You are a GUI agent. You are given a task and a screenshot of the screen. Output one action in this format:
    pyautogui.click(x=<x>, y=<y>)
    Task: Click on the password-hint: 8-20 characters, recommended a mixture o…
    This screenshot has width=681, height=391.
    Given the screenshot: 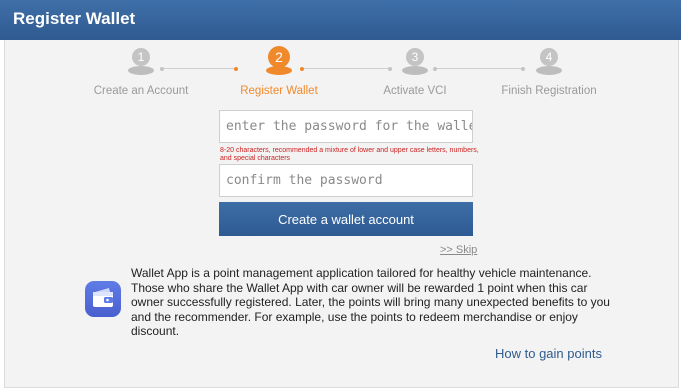 What is the action you would take?
    pyautogui.click(x=349, y=154)
    